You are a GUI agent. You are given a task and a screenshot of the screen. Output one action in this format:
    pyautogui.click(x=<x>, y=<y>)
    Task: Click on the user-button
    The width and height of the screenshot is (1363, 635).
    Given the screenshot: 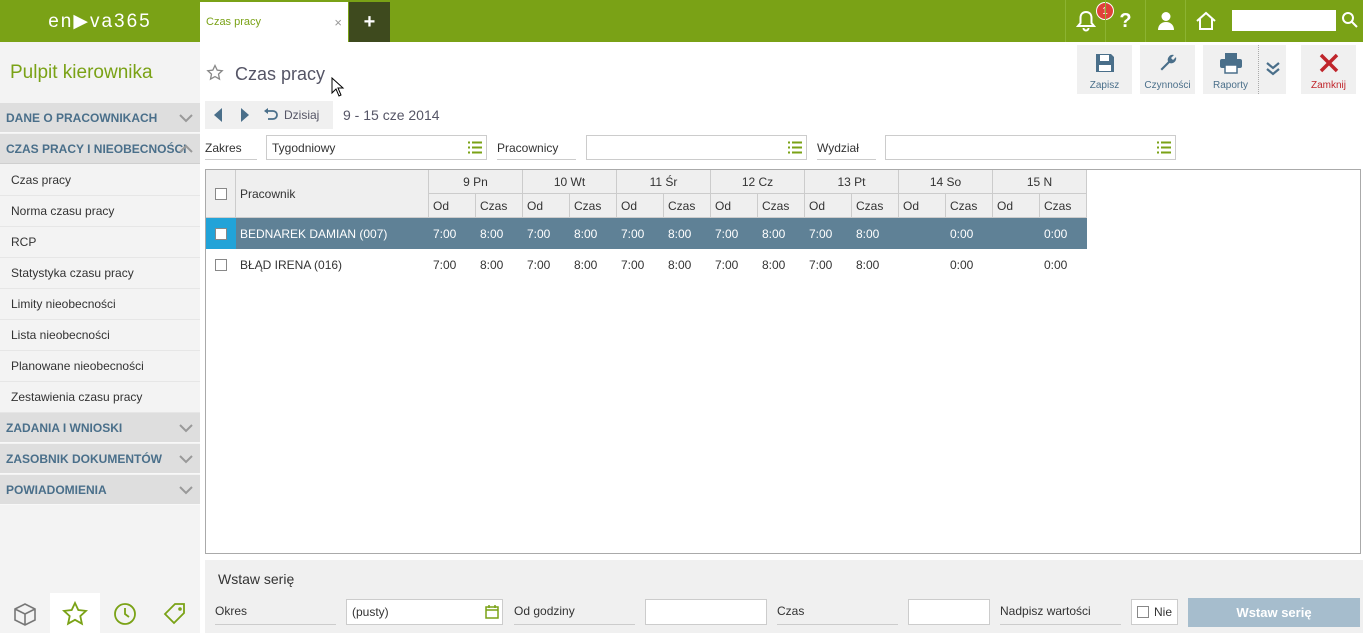 What is the action you would take?
    pyautogui.click(x=1165, y=21)
    